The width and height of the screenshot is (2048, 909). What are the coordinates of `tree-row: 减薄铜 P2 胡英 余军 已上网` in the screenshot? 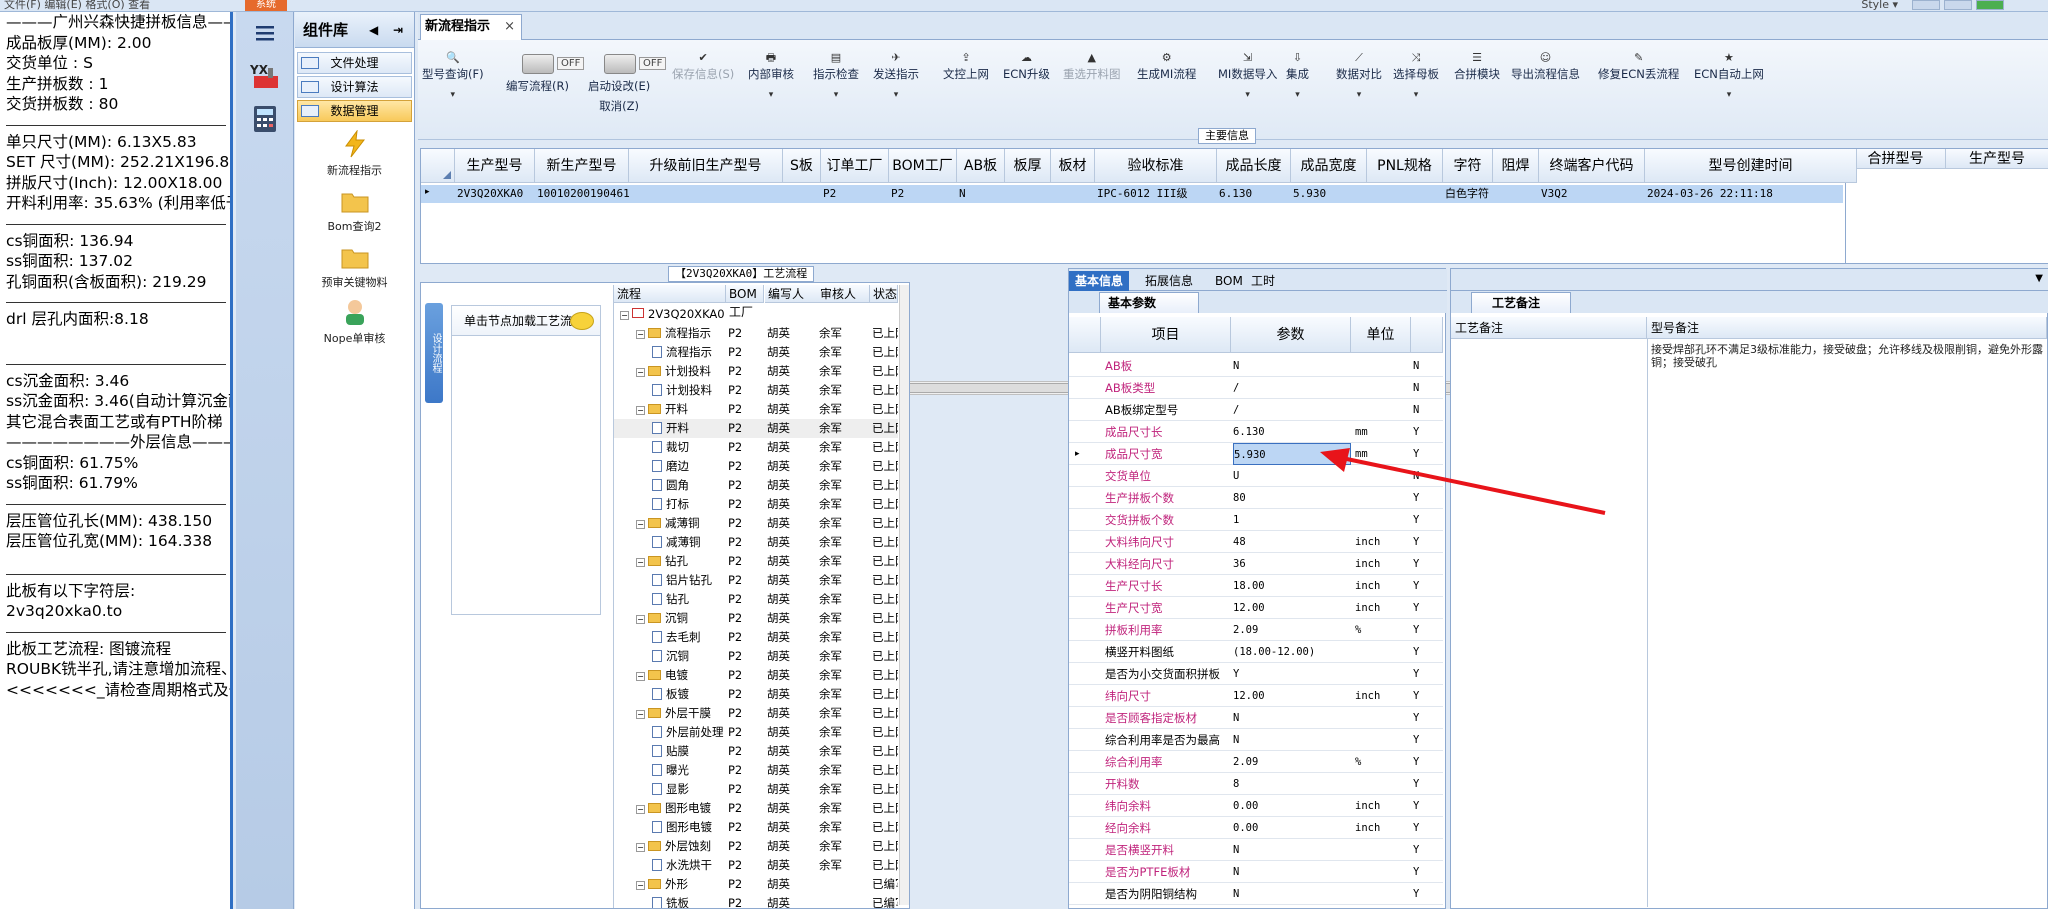 It's located at (756, 542).